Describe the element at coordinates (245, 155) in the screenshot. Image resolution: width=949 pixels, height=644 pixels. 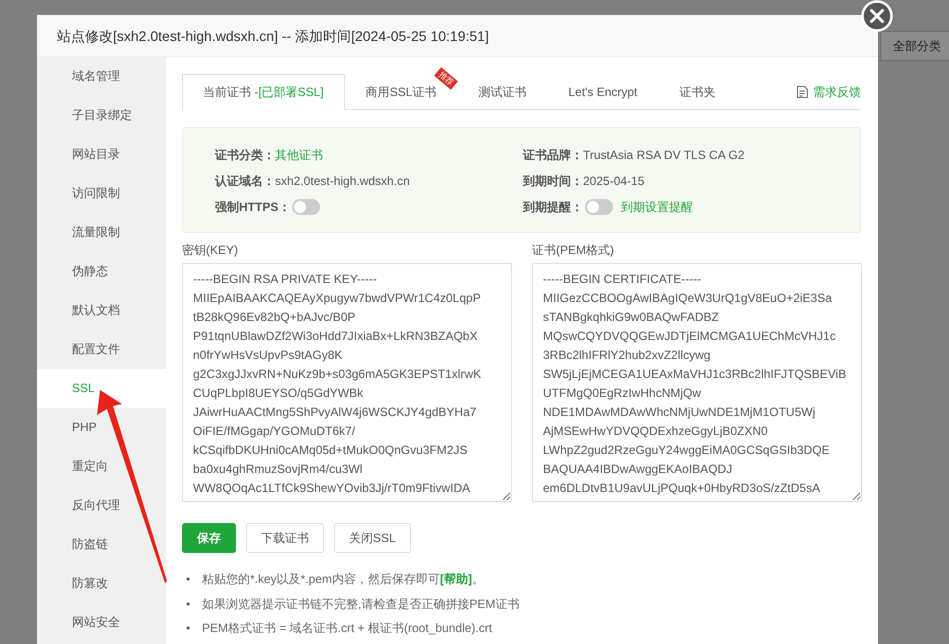
I see `info-label: 证书分类：` at that location.